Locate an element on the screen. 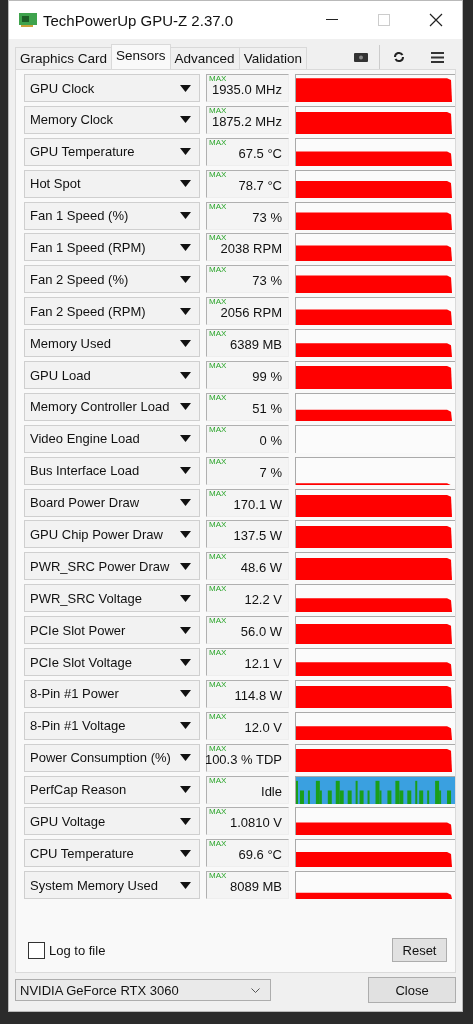  sensor-dropdown: Fan 1 Speed (RPM) is located at coordinates (112, 247).